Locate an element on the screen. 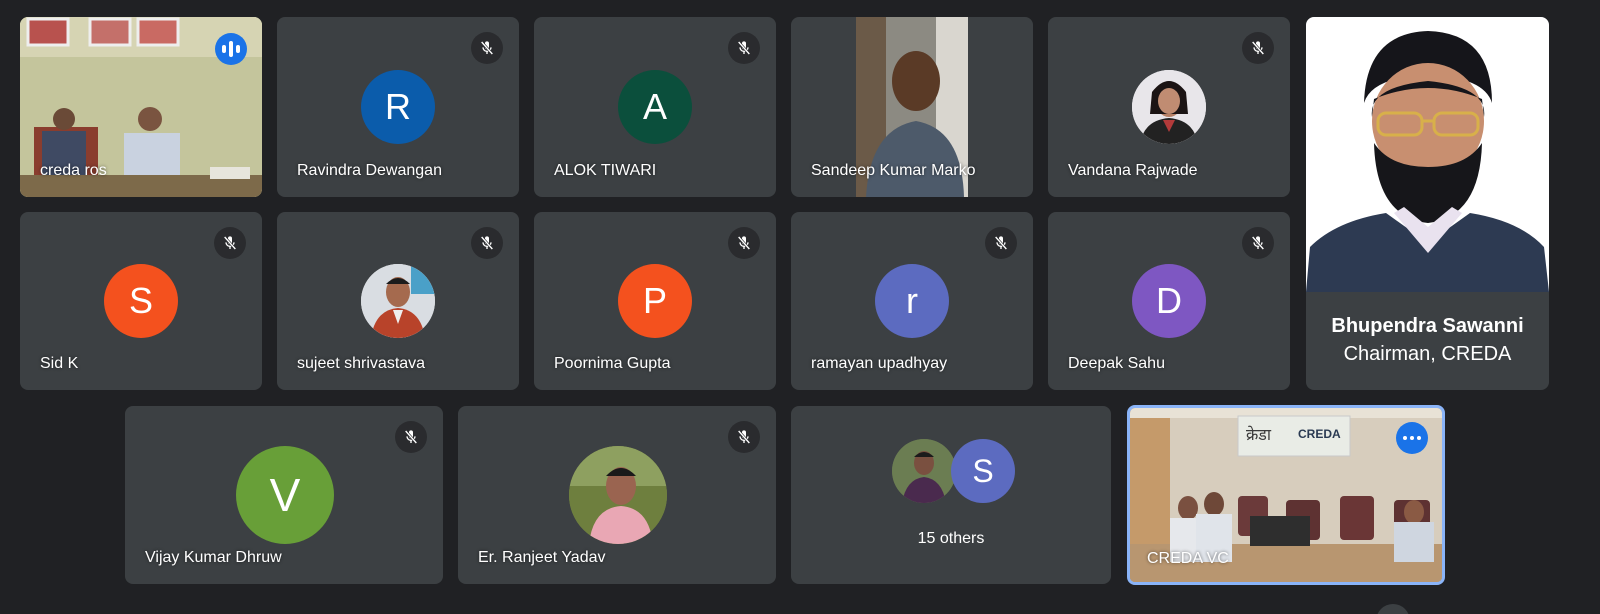  participant-name: Ravindra Dewangan is located at coordinates (369, 170).